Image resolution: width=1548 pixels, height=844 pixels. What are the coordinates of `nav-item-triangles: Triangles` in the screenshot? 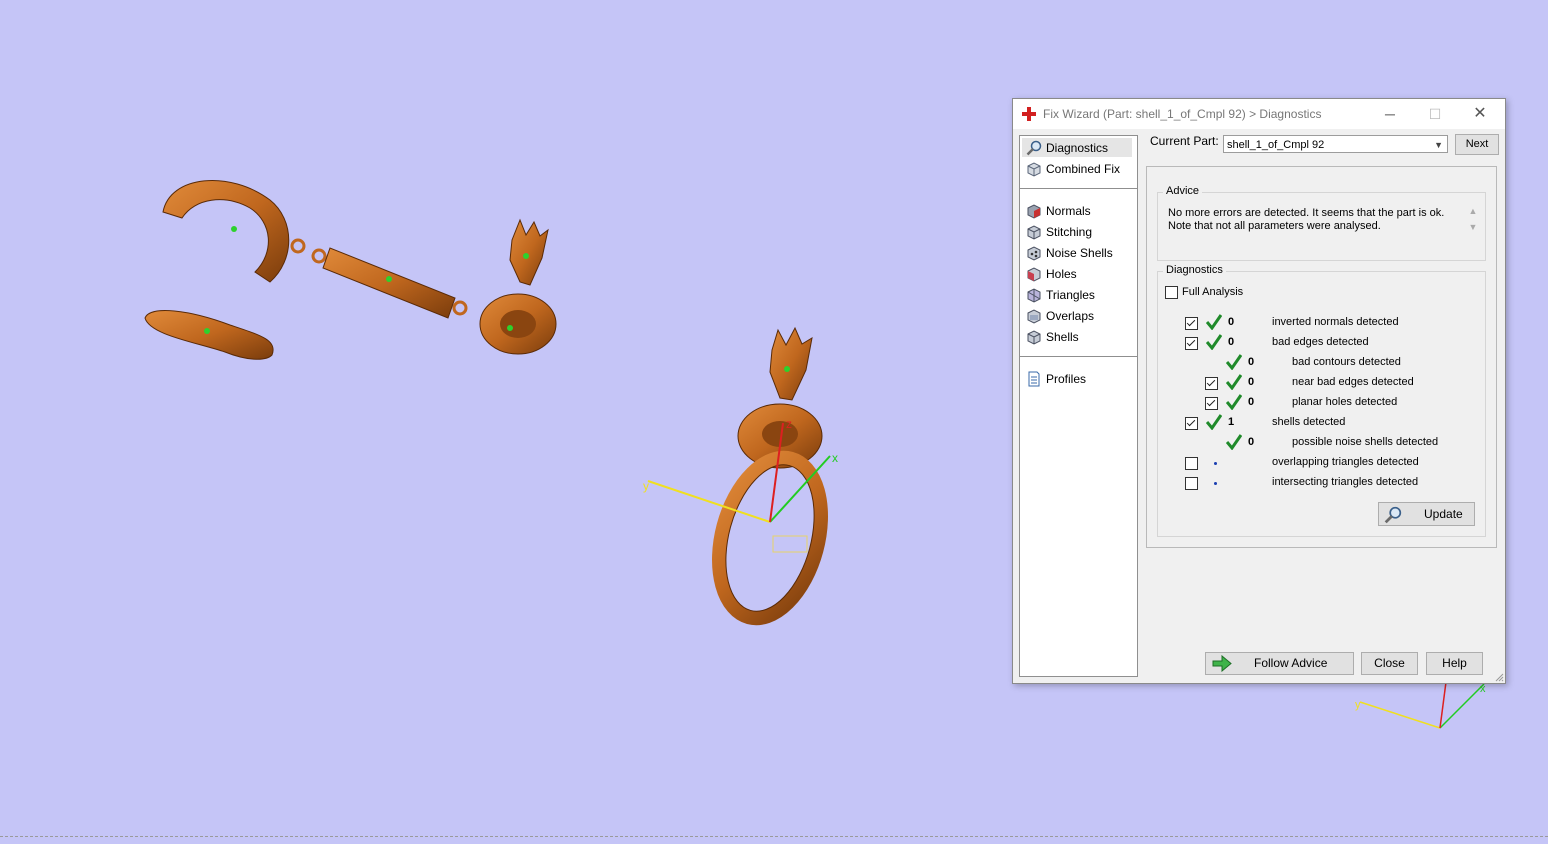 It's located at (1077, 294).